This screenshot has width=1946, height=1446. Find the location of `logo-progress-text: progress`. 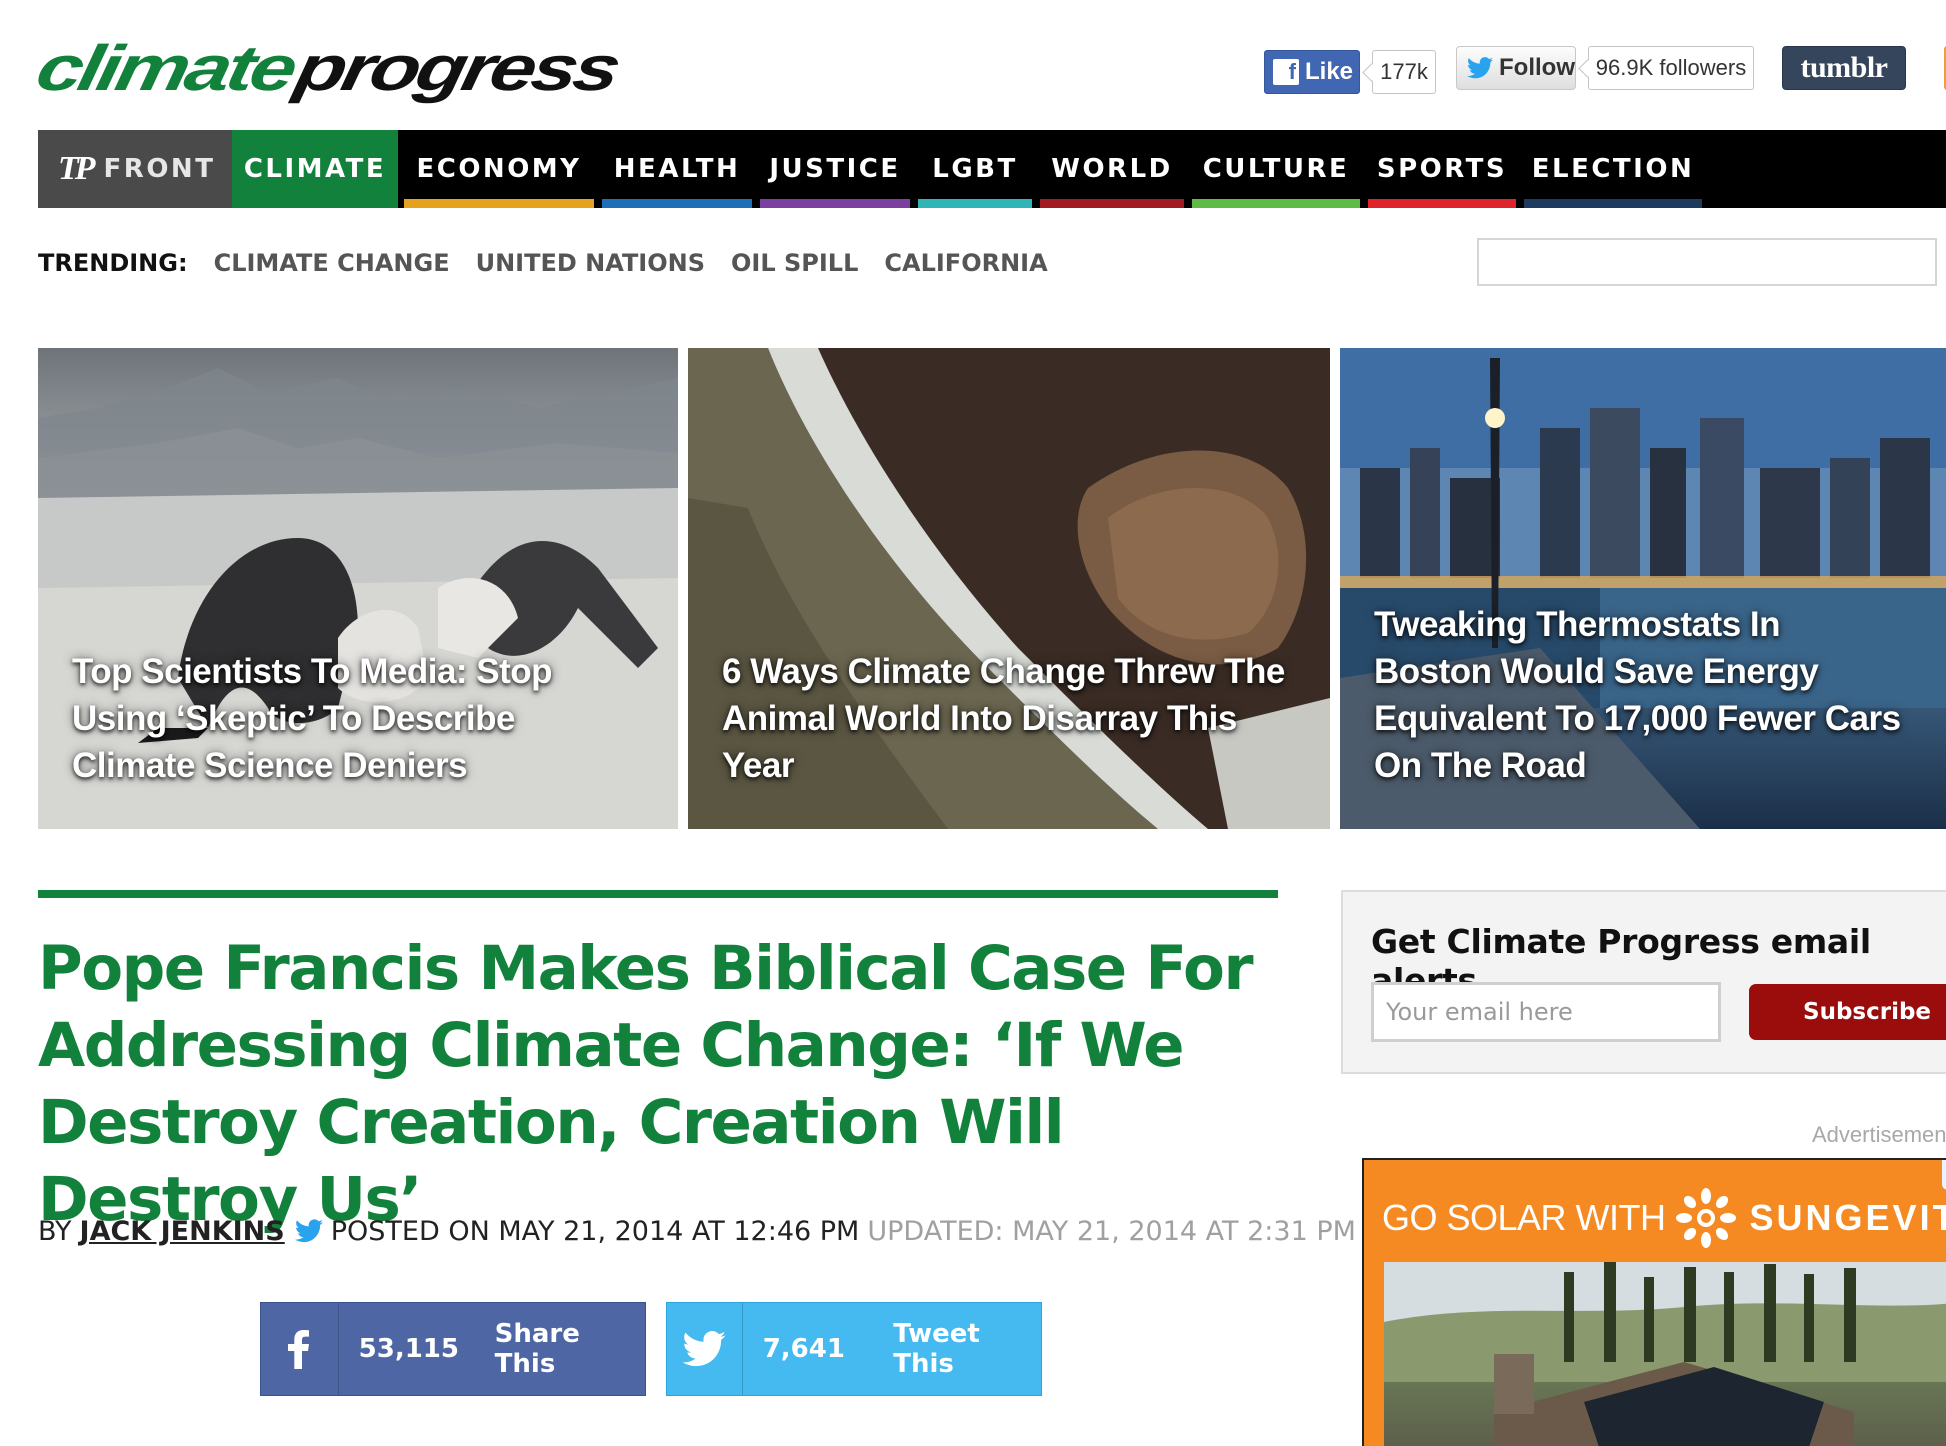

logo-progress-text: progress is located at coordinates (456, 69).